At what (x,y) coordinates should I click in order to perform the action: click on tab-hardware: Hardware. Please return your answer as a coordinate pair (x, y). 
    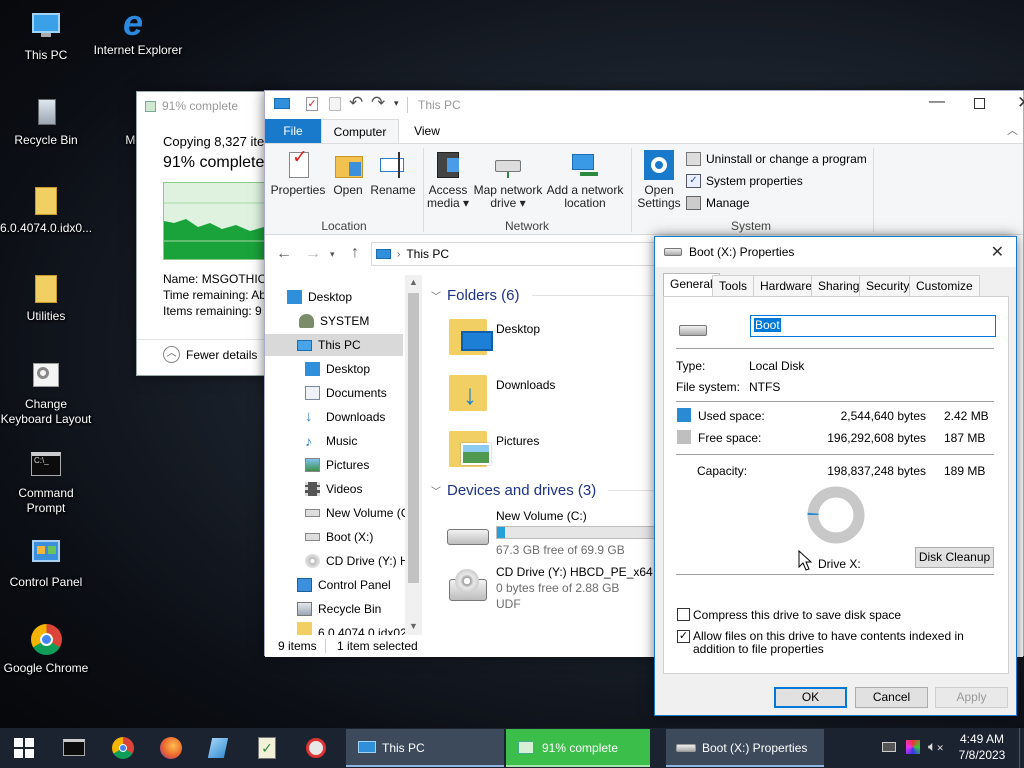
    Looking at the image, I should click on (786, 285).